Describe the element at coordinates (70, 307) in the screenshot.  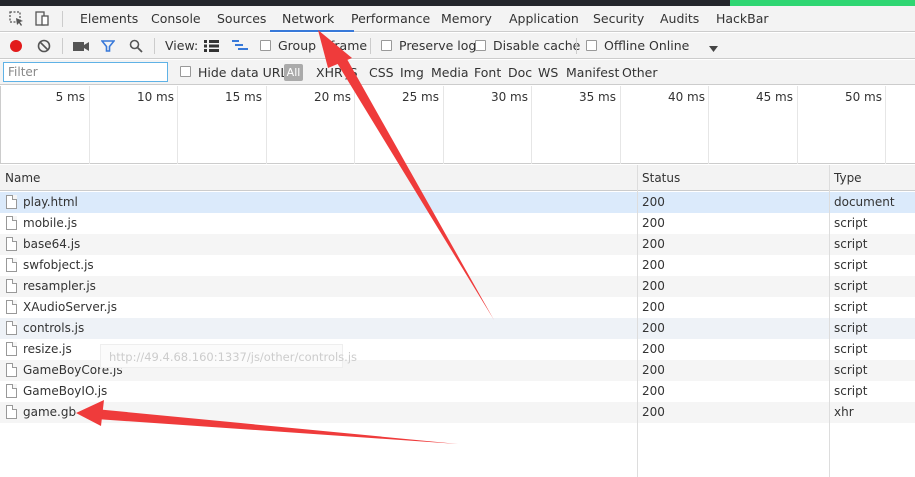
I see `request-name: XAudioServer.js` at that location.